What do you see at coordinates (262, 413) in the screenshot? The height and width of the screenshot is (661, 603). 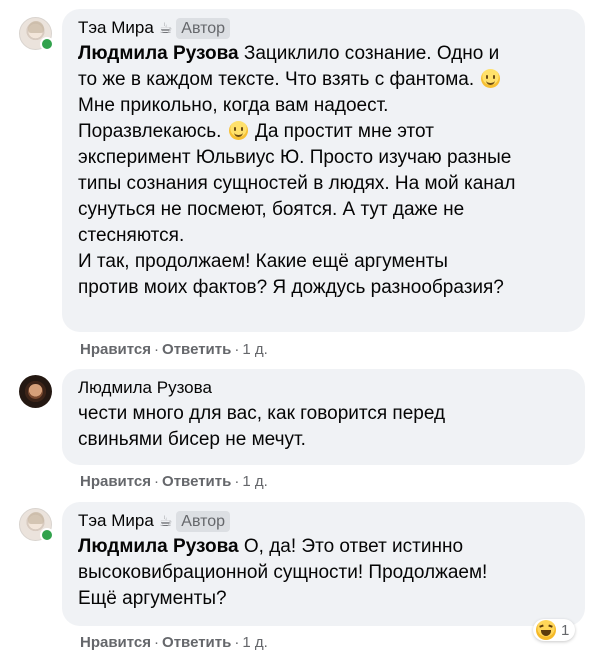 I see `comment-line: чести много для вас, как говорится перед` at bounding box center [262, 413].